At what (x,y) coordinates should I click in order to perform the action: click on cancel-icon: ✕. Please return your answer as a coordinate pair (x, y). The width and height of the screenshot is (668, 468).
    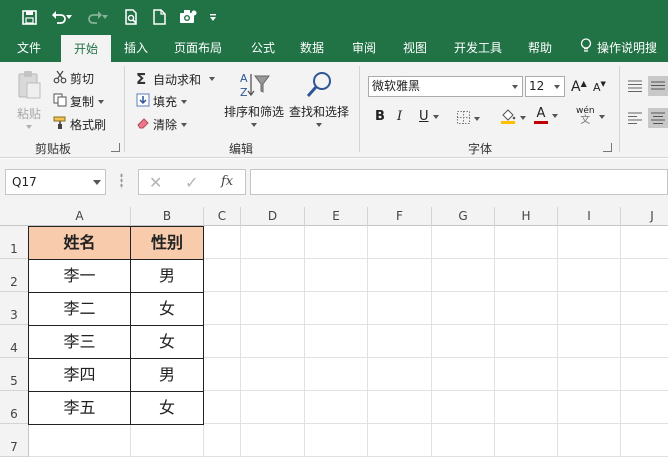
    Looking at the image, I should click on (155, 182).